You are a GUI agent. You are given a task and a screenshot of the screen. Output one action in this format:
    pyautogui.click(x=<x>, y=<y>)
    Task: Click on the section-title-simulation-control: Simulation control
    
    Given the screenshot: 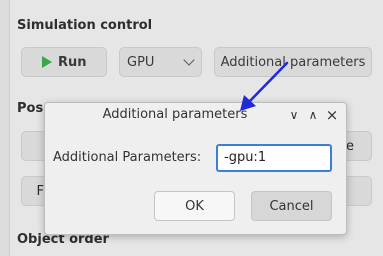 What is the action you would take?
    pyautogui.click(x=85, y=25)
    